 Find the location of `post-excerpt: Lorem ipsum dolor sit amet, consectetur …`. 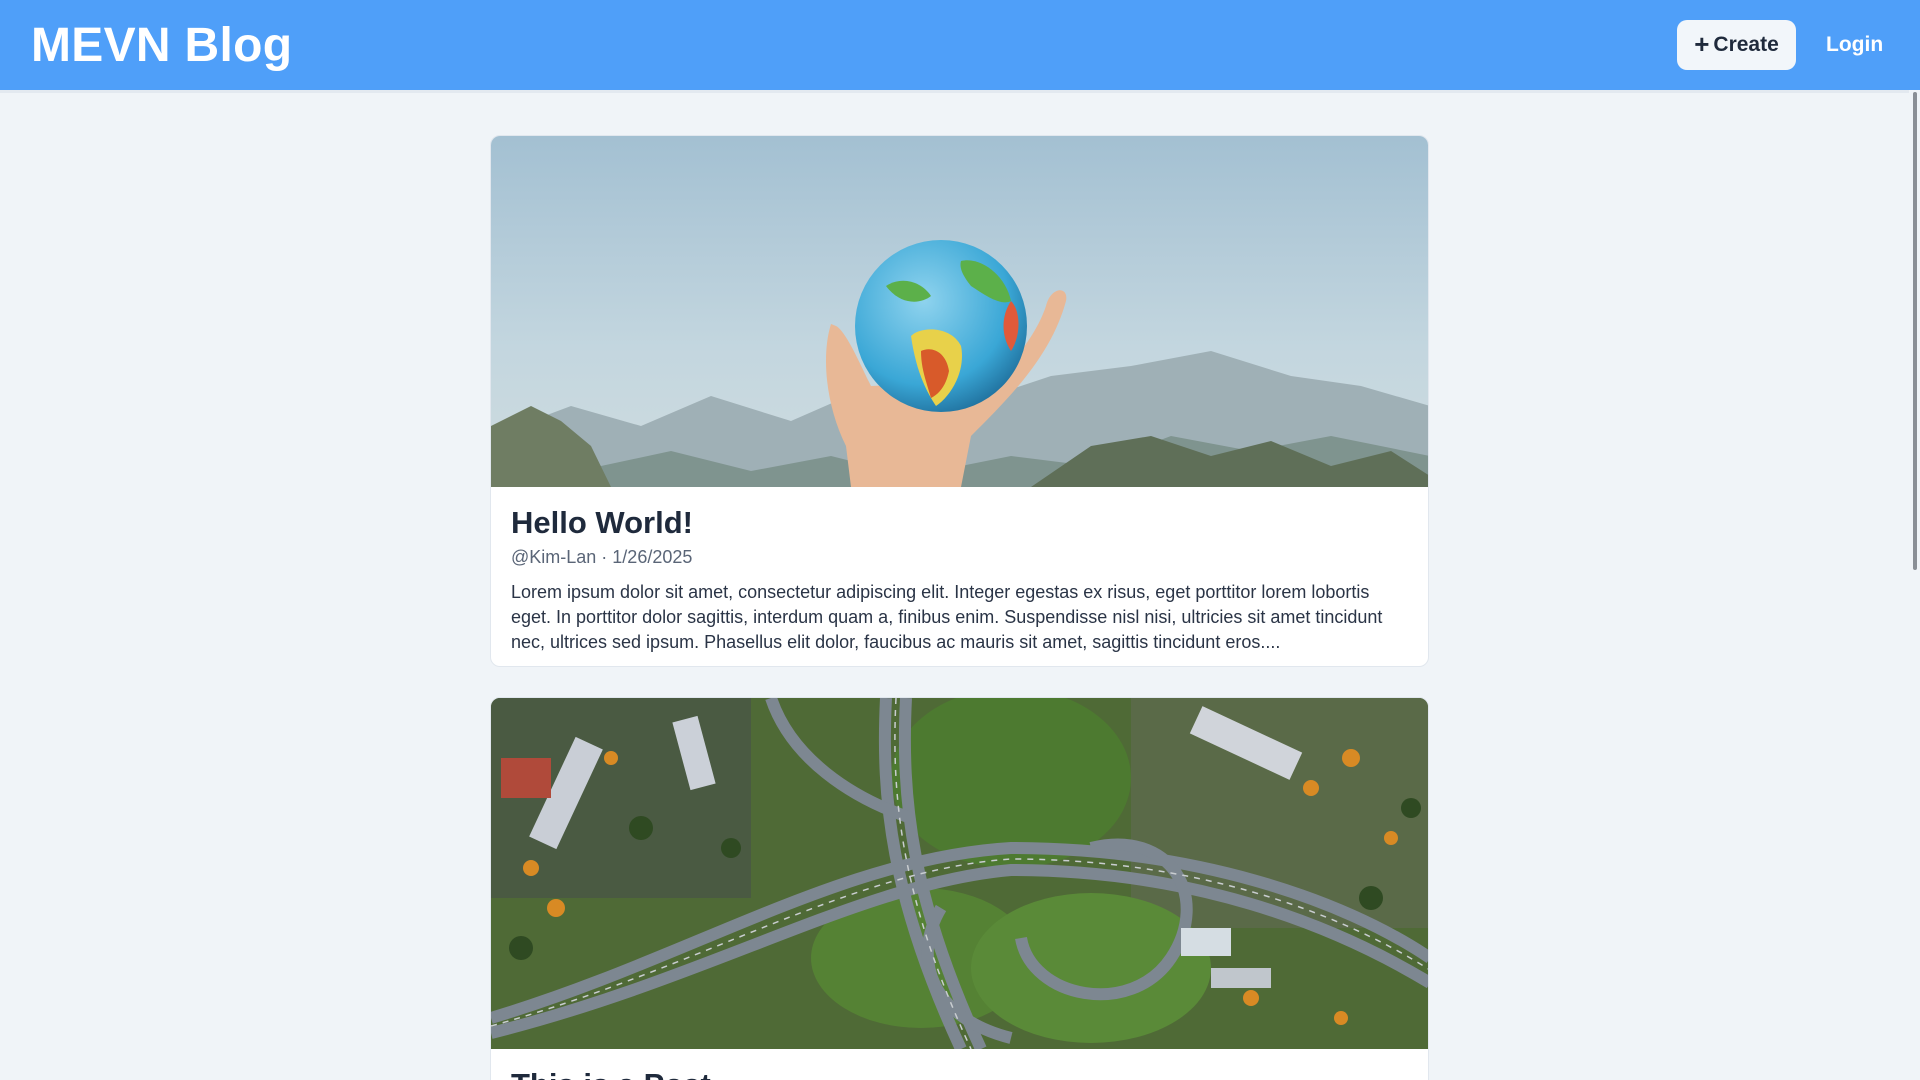

post-excerpt: Lorem ipsum dolor sit amet, consectetur … is located at coordinates (947, 616).